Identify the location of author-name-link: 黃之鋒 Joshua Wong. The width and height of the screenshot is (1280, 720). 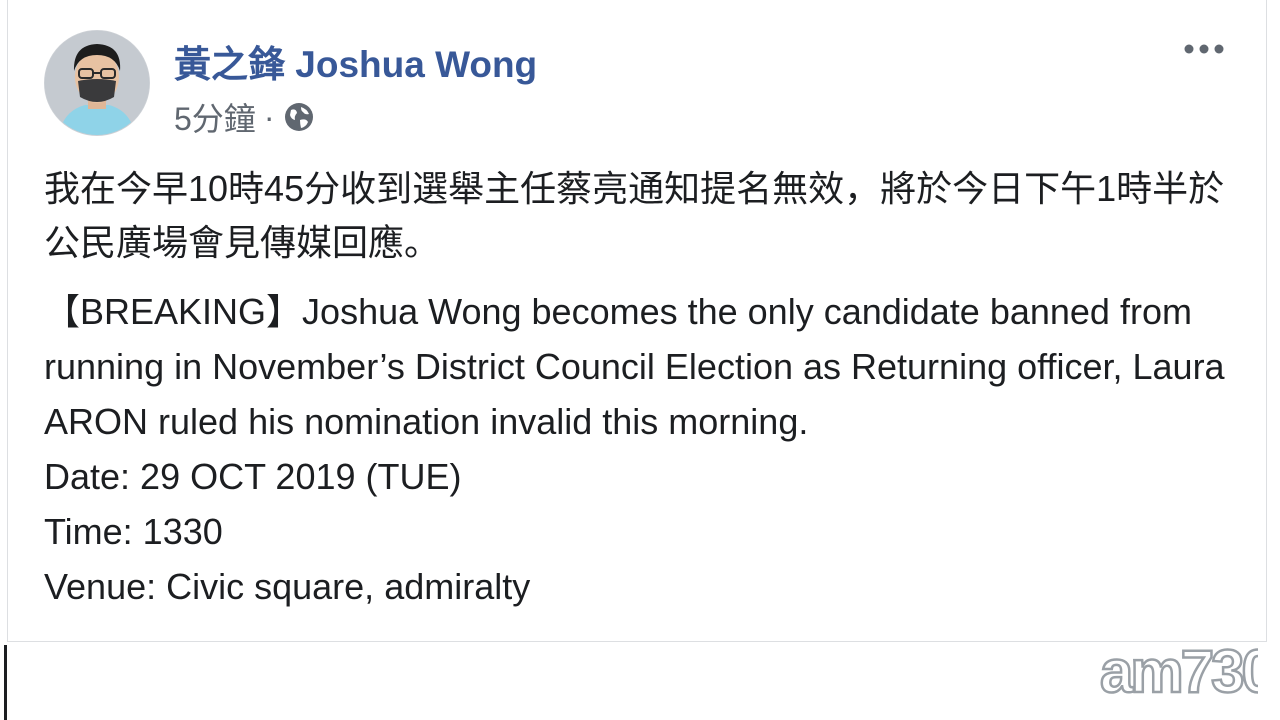
(355, 61).